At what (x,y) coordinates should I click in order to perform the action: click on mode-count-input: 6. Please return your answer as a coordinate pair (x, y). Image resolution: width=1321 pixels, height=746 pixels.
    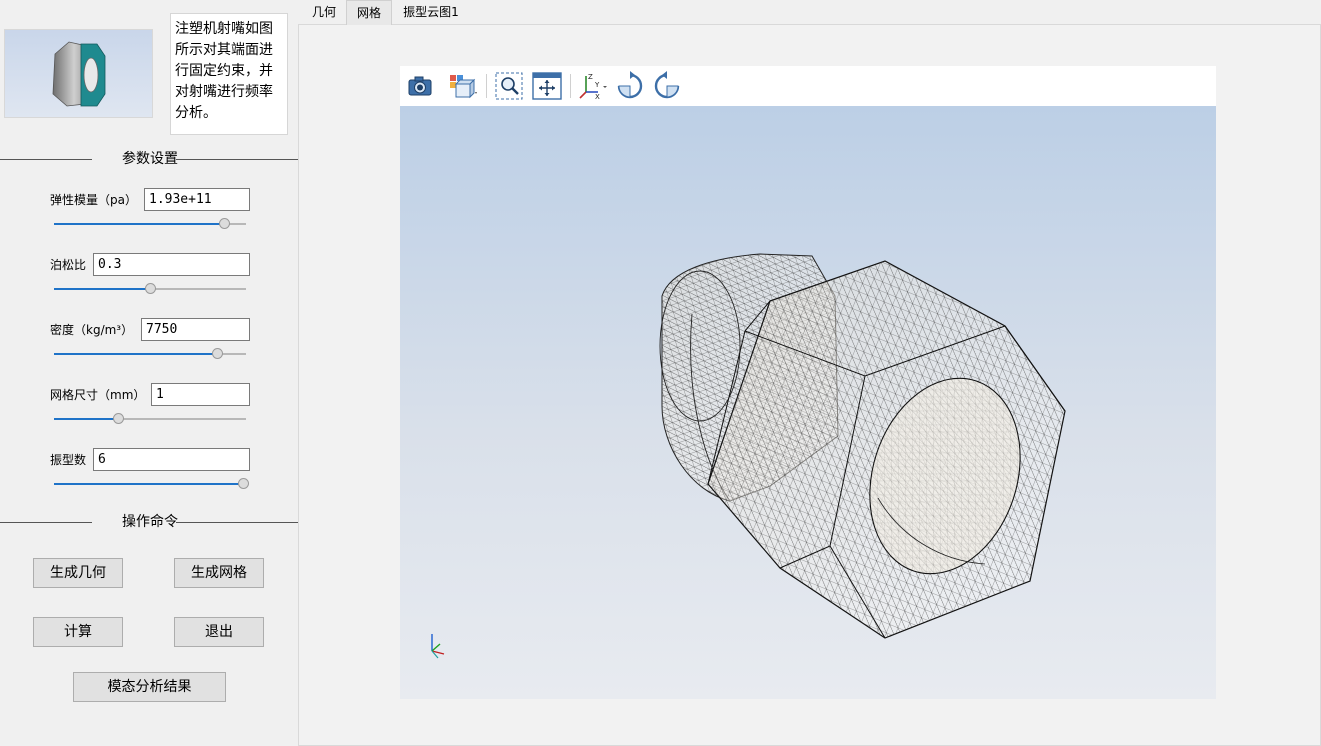
    Looking at the image, I should click on (171, 459).